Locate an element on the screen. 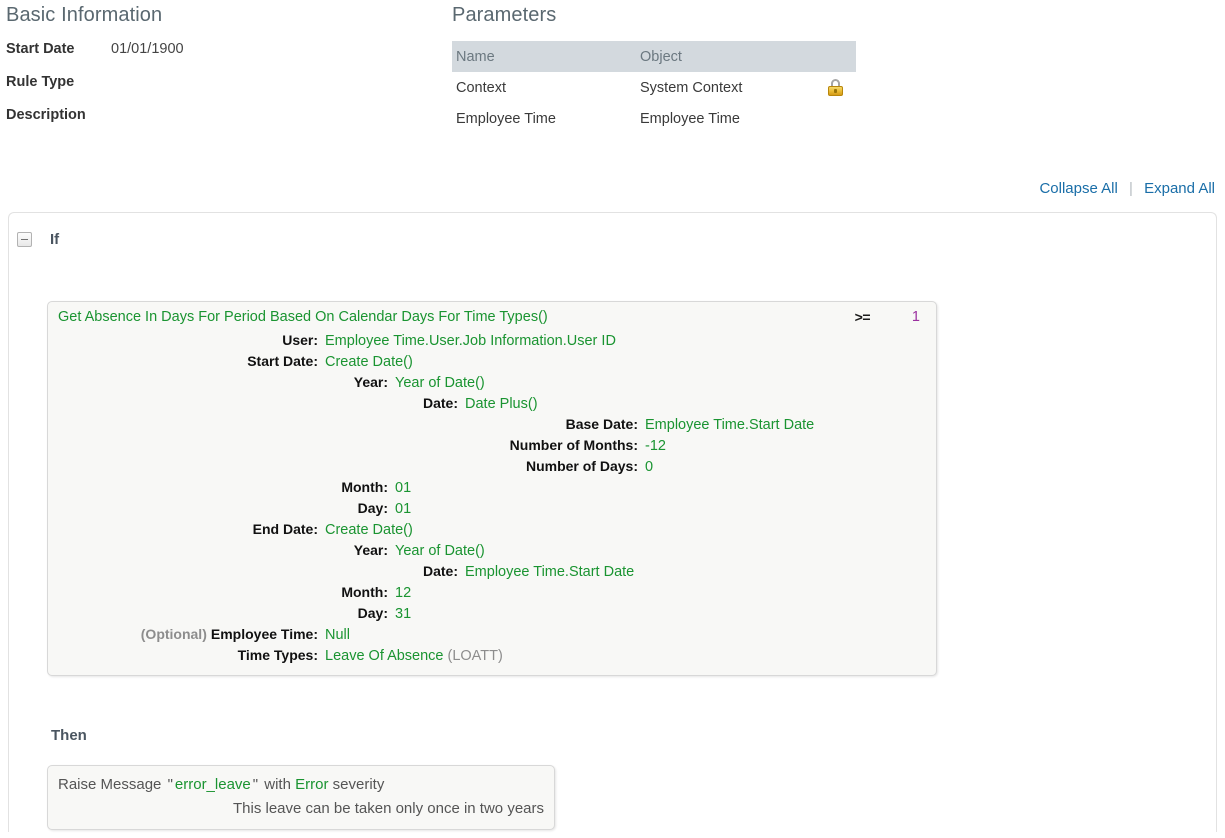 This screenshot has width=1225, height=838. parameters-header-row: Name Object is located at coordinates (654, 56).